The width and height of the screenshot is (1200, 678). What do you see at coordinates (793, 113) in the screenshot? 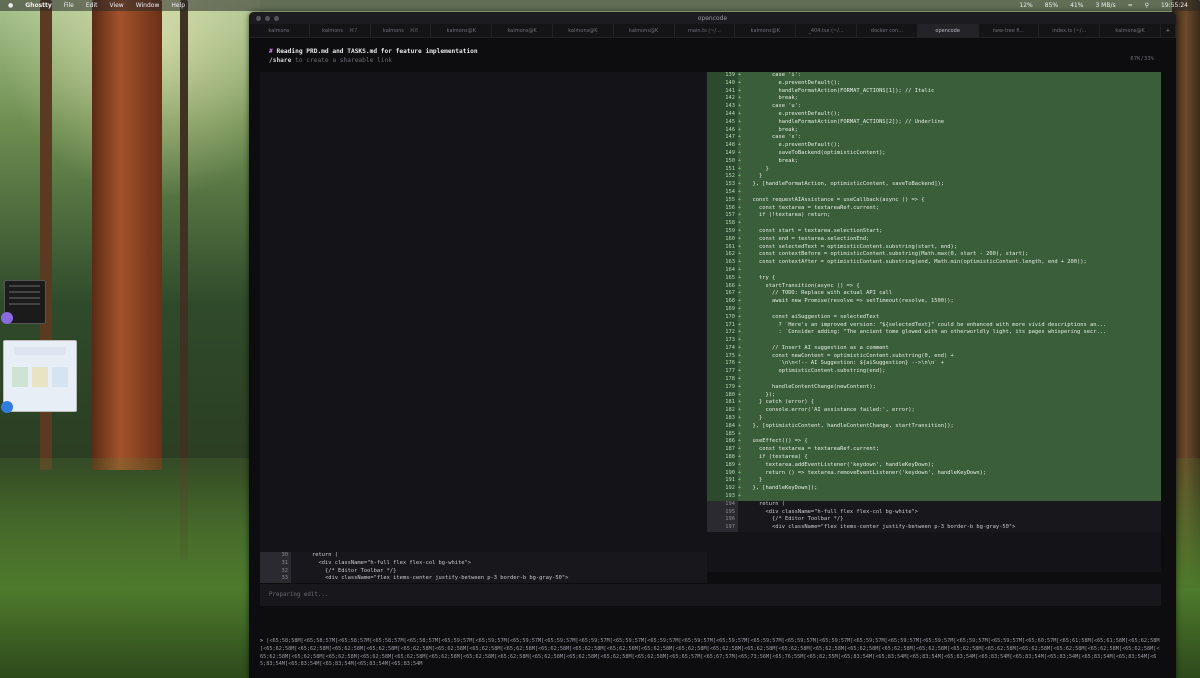
I see `code-text: e.preventDefault();` at bounding box center [793, 113].